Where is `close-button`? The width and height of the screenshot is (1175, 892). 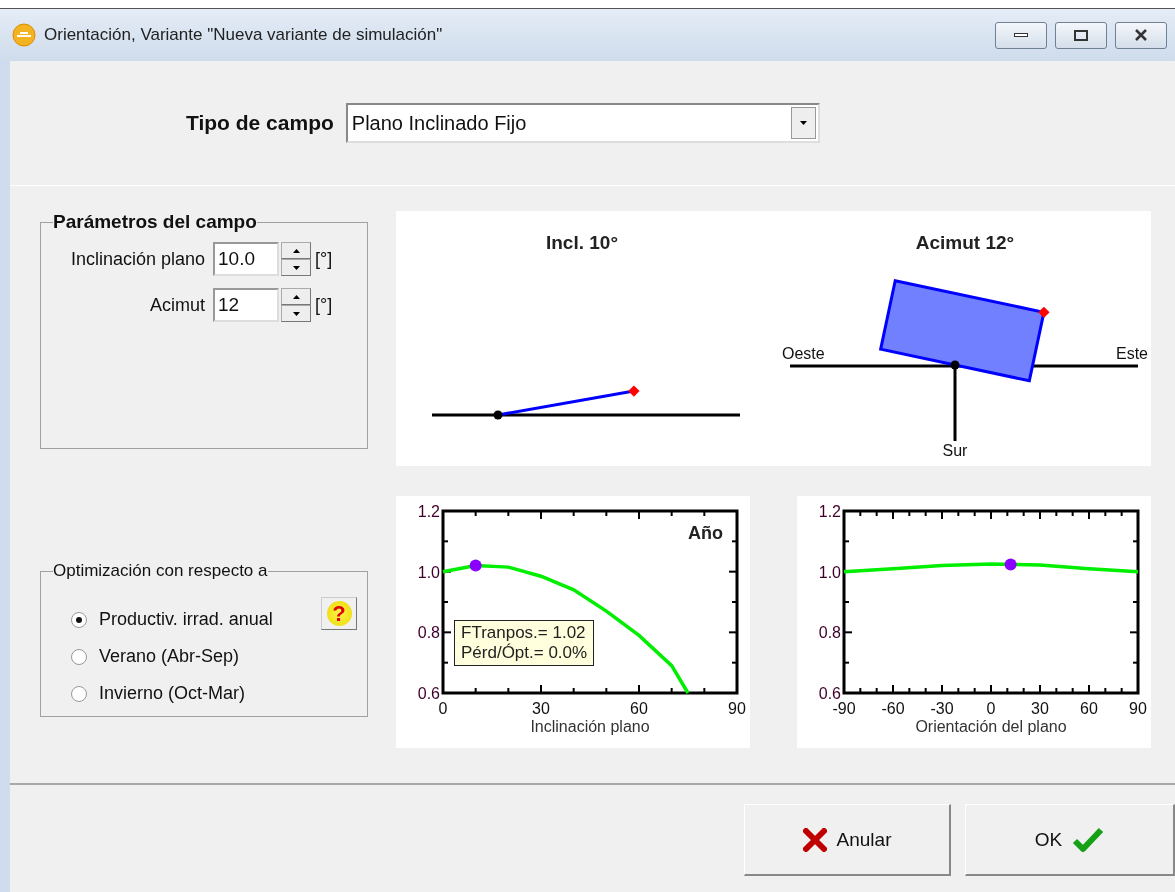
close-button is located at coordinates (1141, 35).